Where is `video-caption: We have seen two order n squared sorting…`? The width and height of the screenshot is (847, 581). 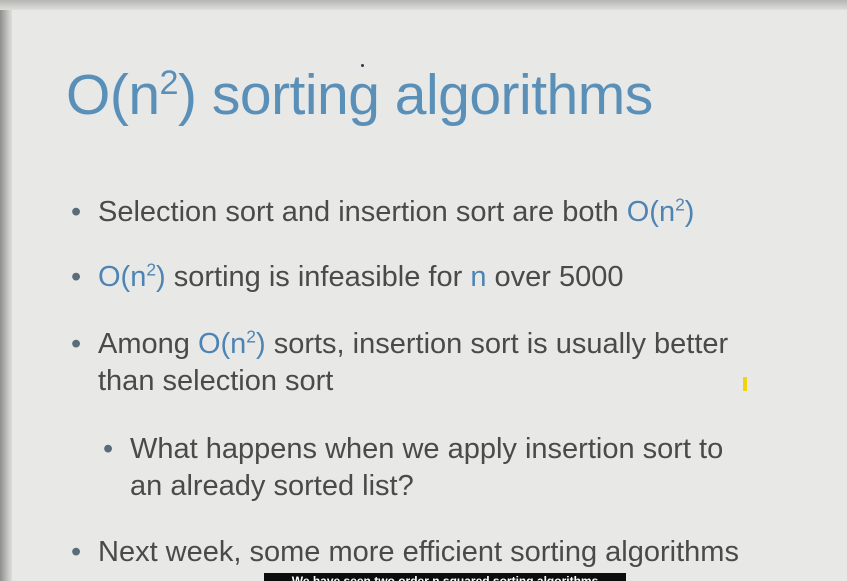
video-caption: We have seen two order n squared sorting… is located at coordinates (445, 577).